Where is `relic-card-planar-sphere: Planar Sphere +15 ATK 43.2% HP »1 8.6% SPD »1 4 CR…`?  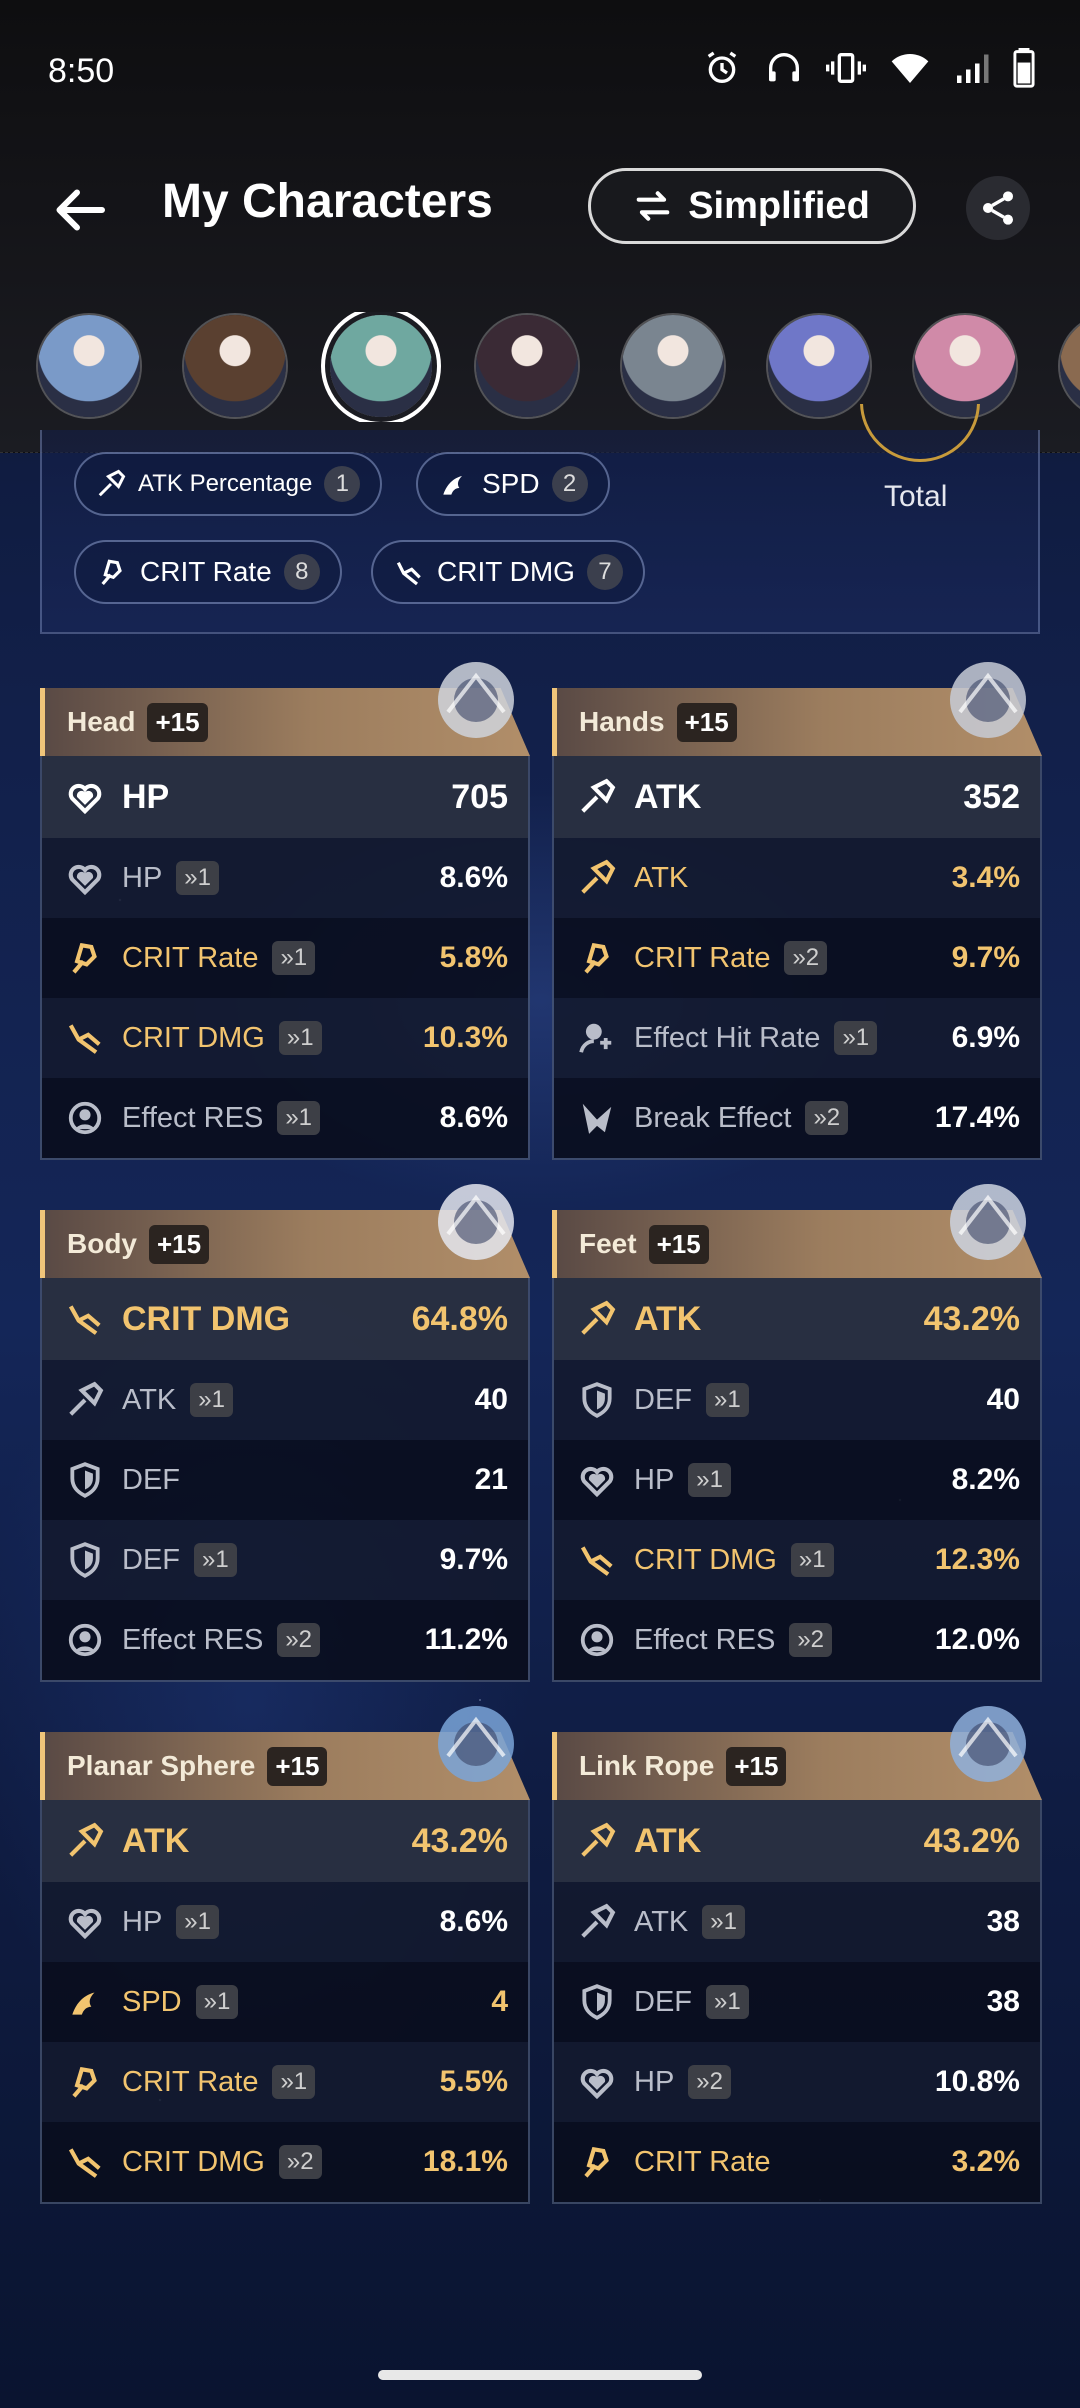 relic-card-planar-sphere: Planar Sphere +15 ATK 43.2% HP »1 8.6% SPD »1 4 CR… is located at coordinates (285, 1955).